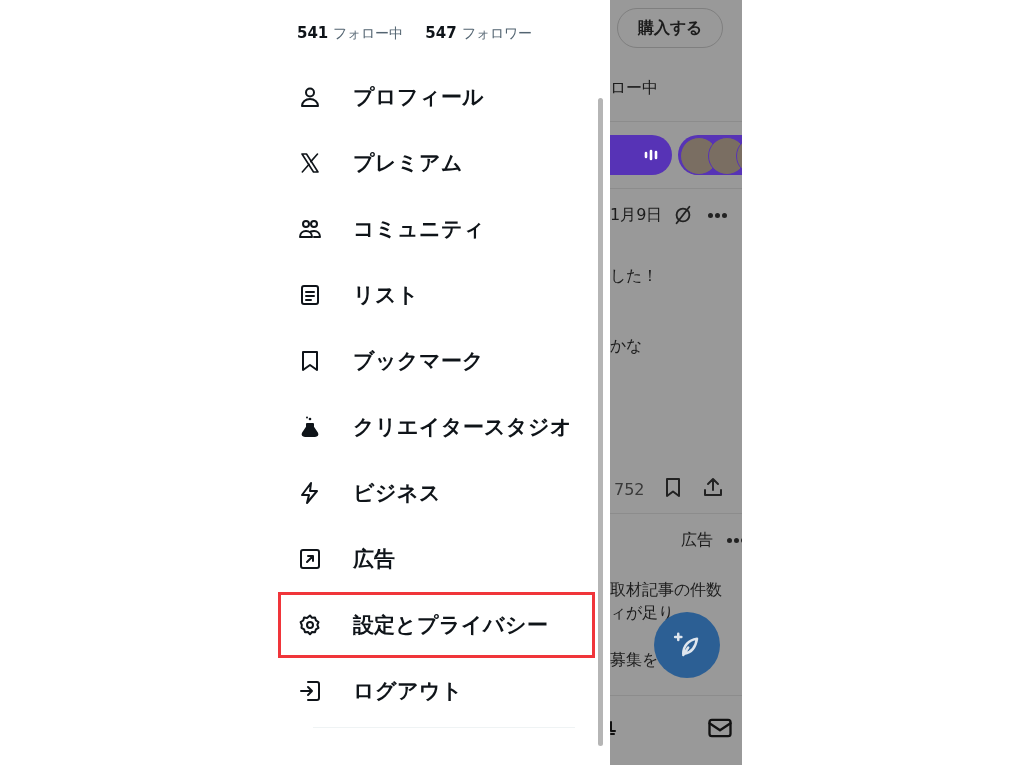 The height and width of the screenshot is (768, 1024). I want to click on live-space-bar, so click(641, 155).